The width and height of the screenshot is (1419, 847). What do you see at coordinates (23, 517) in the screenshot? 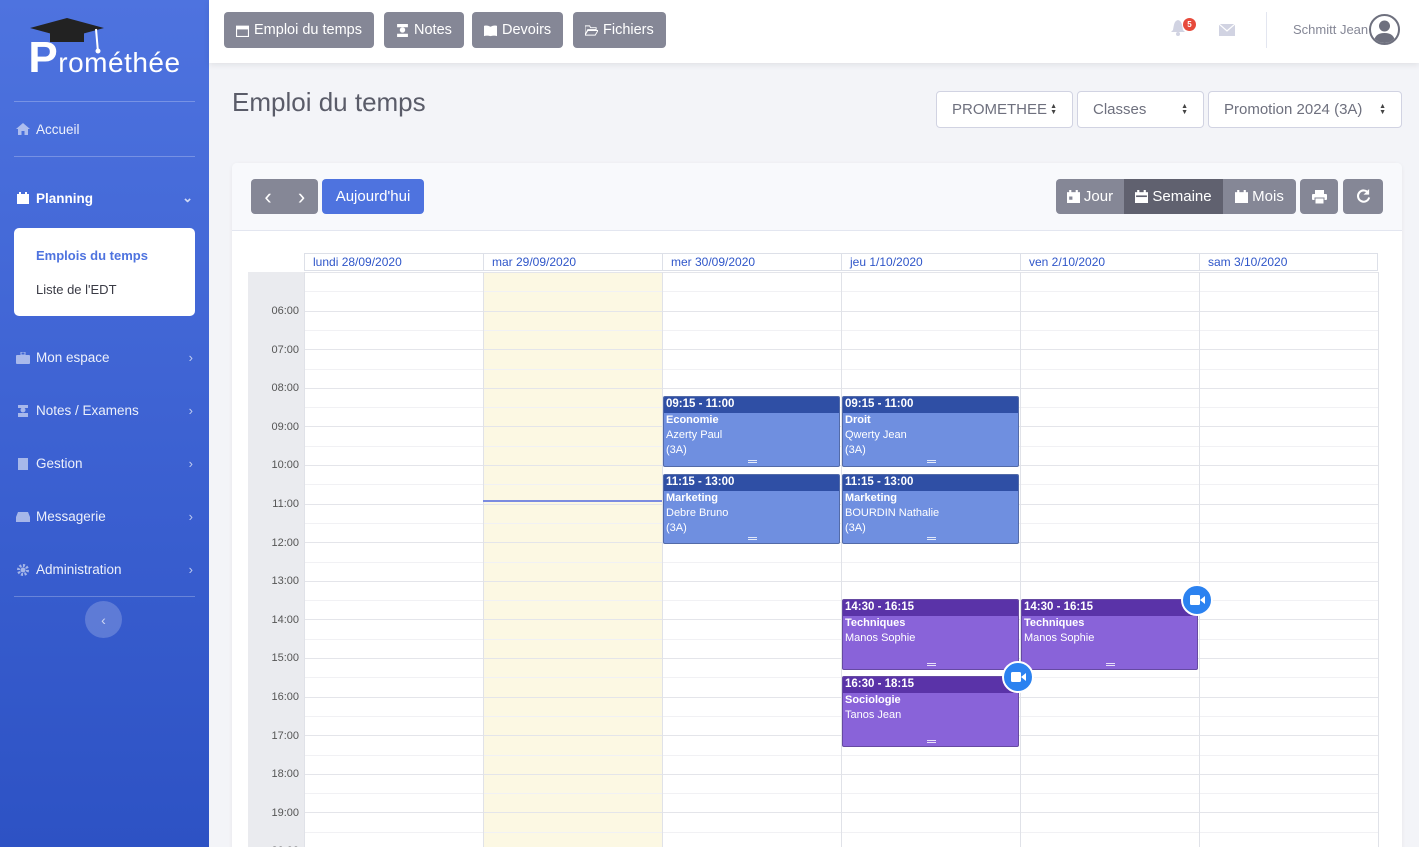
I see `inbox-icon` at bounding box center [23, 517].